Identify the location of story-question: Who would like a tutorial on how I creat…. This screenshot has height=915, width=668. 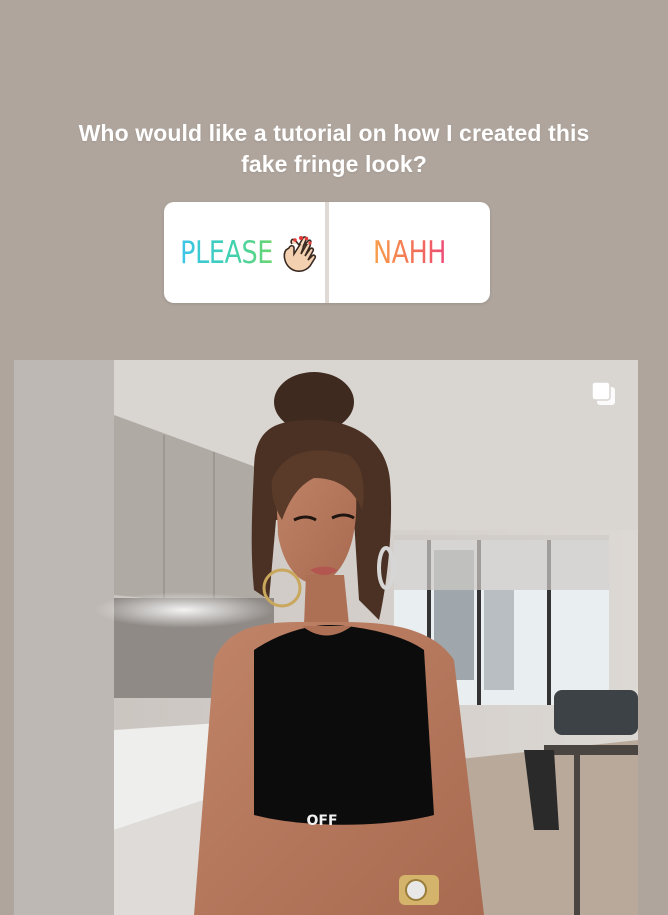
(334, 148).